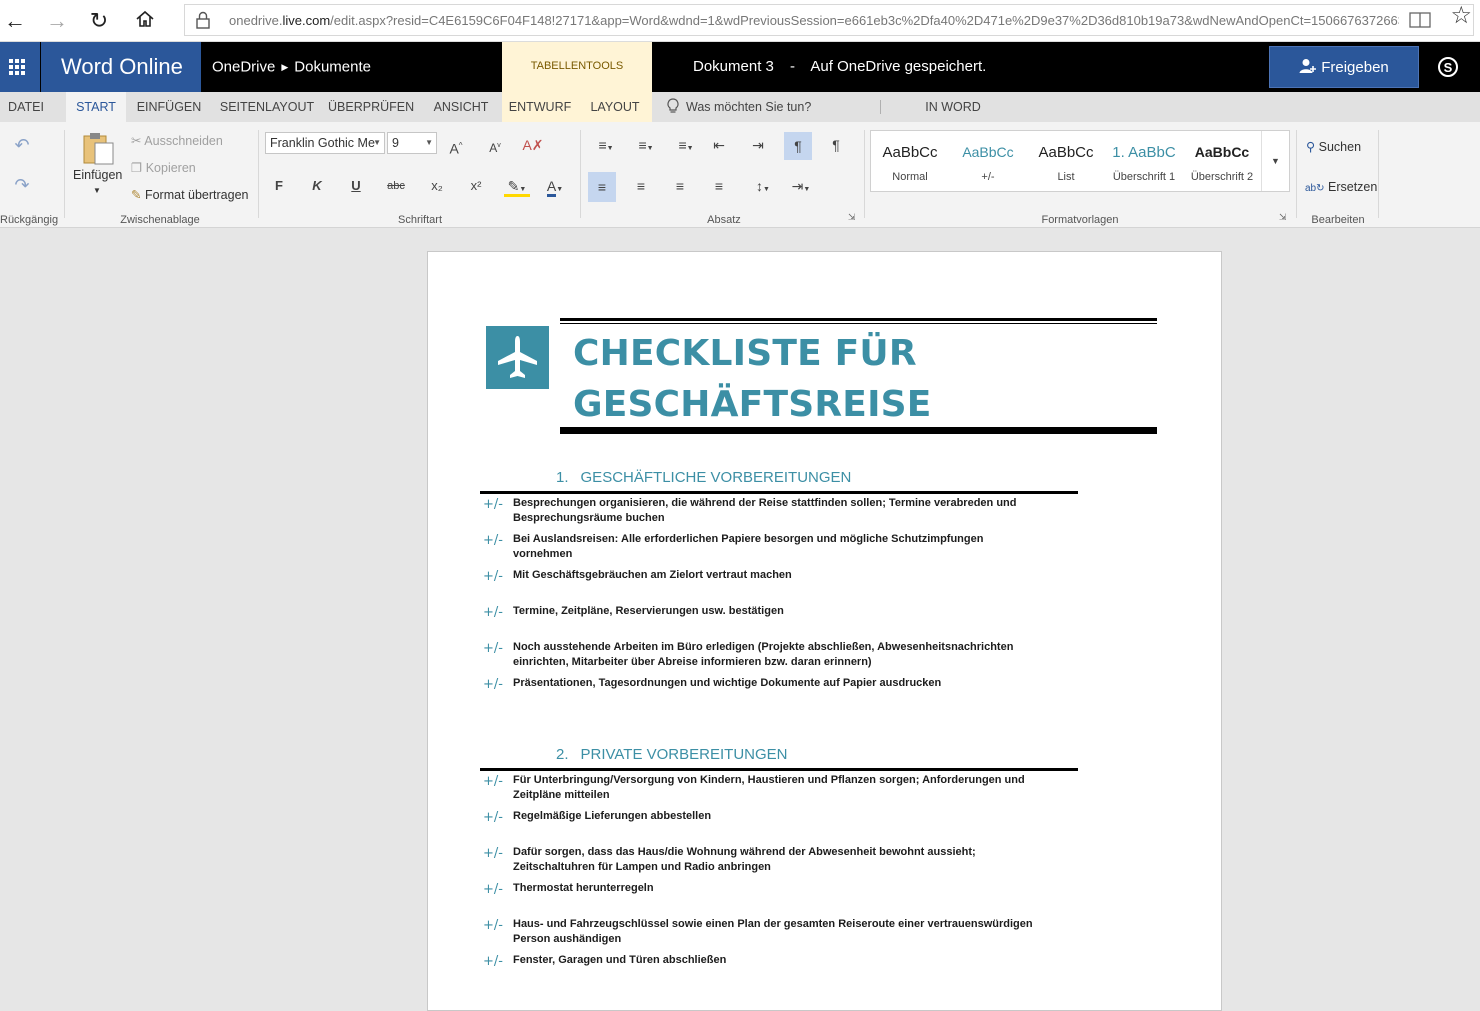  Describe the element at coordinates (1461, 15) in the screenshot. I see `favorite-star-icon: ☆` at that location.